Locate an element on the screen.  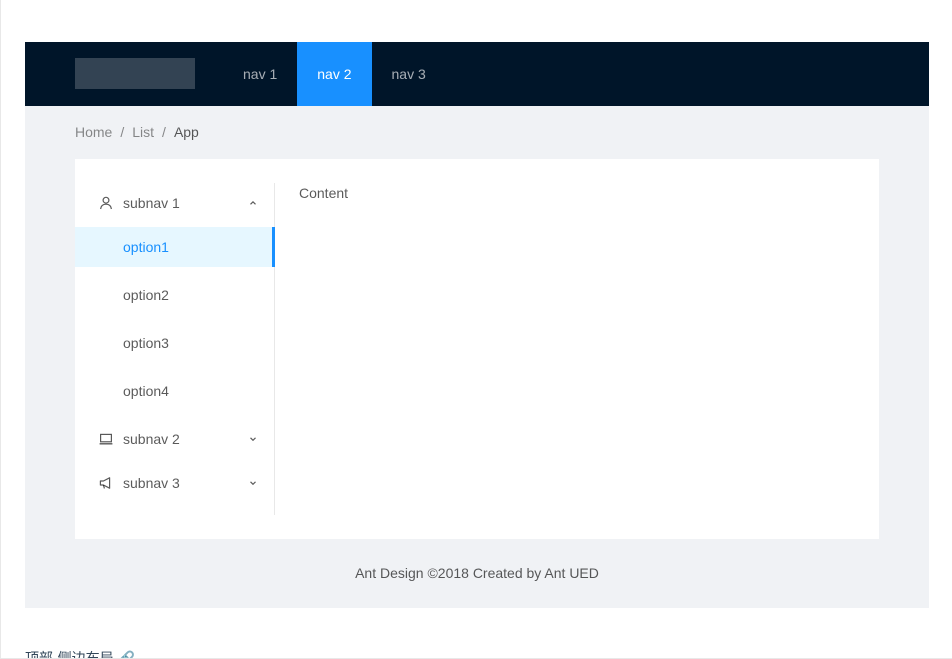
notification-icon is located at coordinates (106, 483).